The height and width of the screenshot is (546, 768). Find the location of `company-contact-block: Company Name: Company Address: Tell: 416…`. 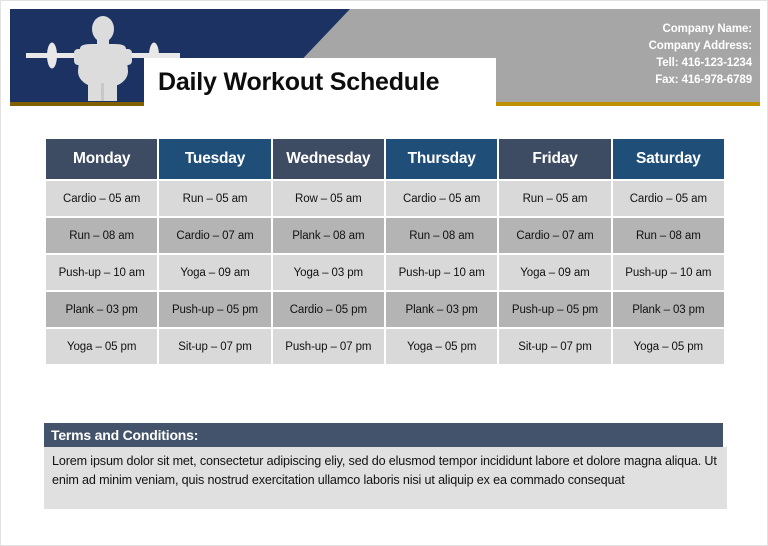

company-contact-block: Company Name: Company Address: Tell: 416… is located at coordinates (700, 55).